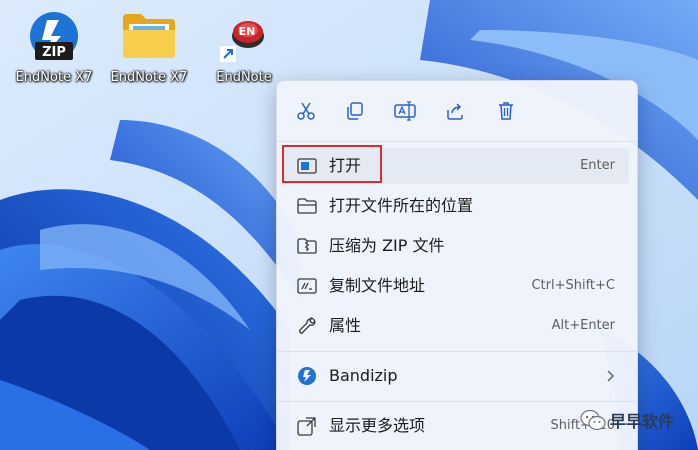 This screenshot has height=450, width=698. Describe the element at coordinates (363, 375) in the screenshot. I see `menu-item-label: Bandizip` at that location.